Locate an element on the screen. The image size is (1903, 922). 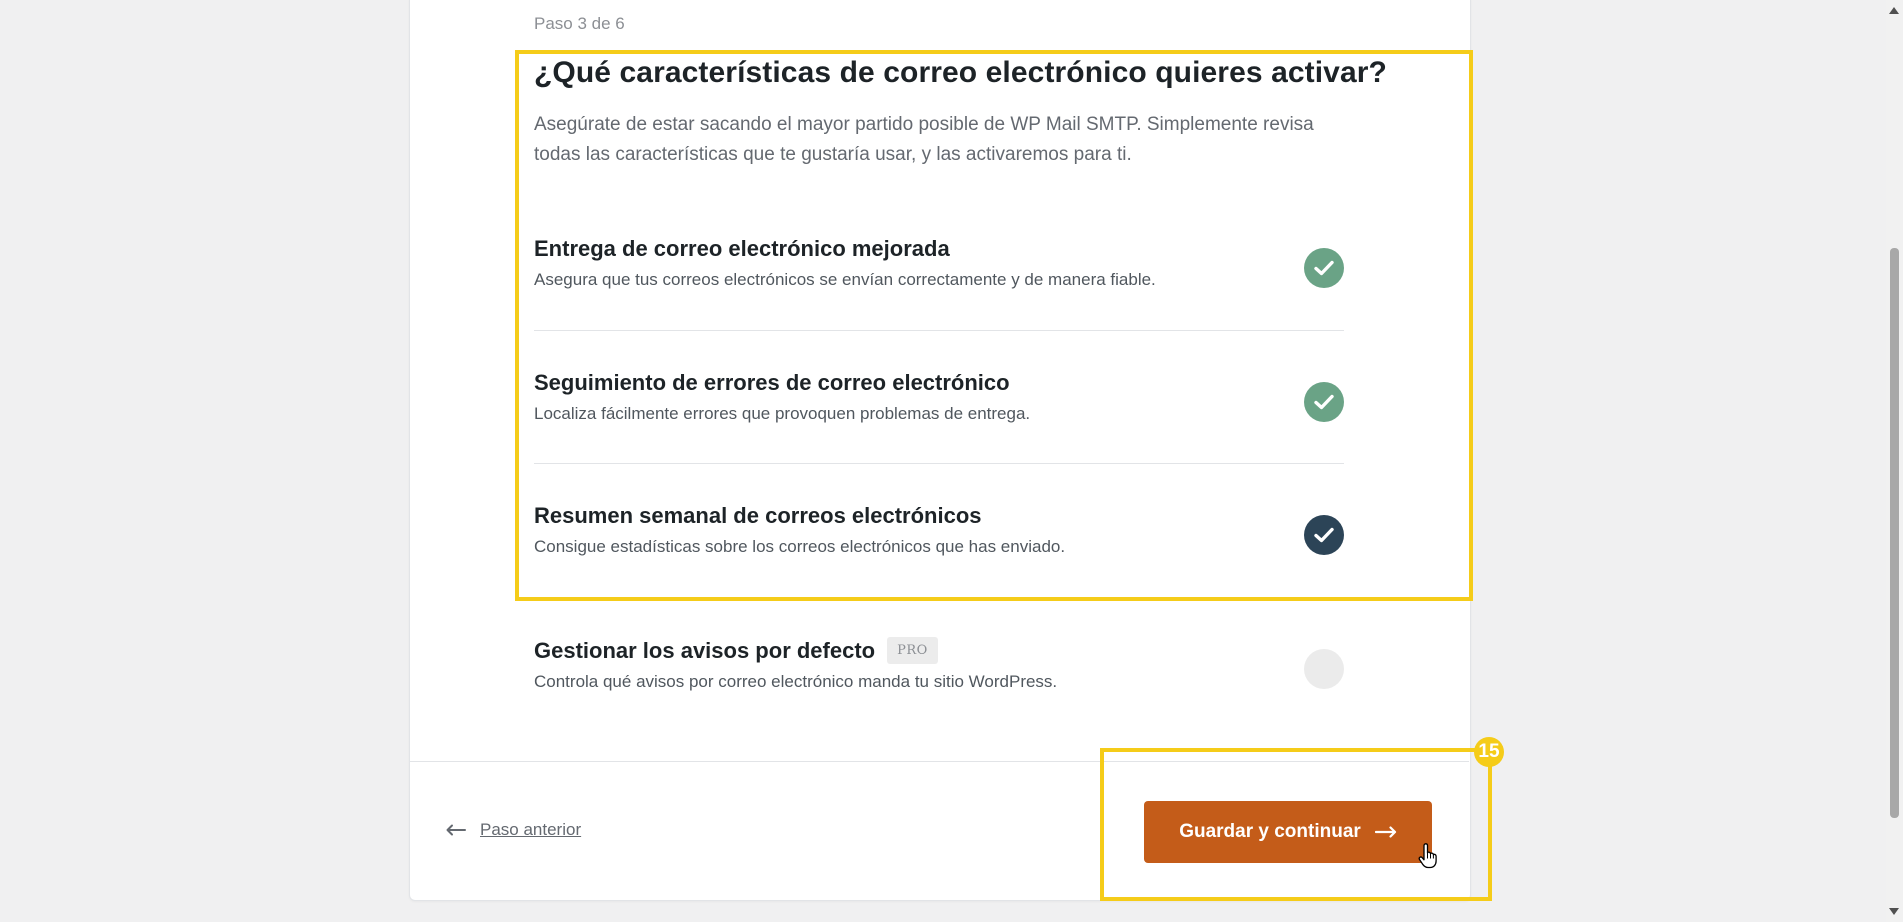
scroll-thumb is located at coordinates (1894, 533).